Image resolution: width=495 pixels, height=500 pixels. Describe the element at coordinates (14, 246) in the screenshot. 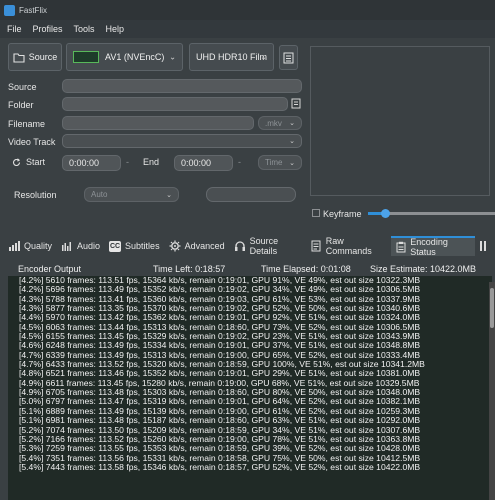

I see `quality-icon` at that location.